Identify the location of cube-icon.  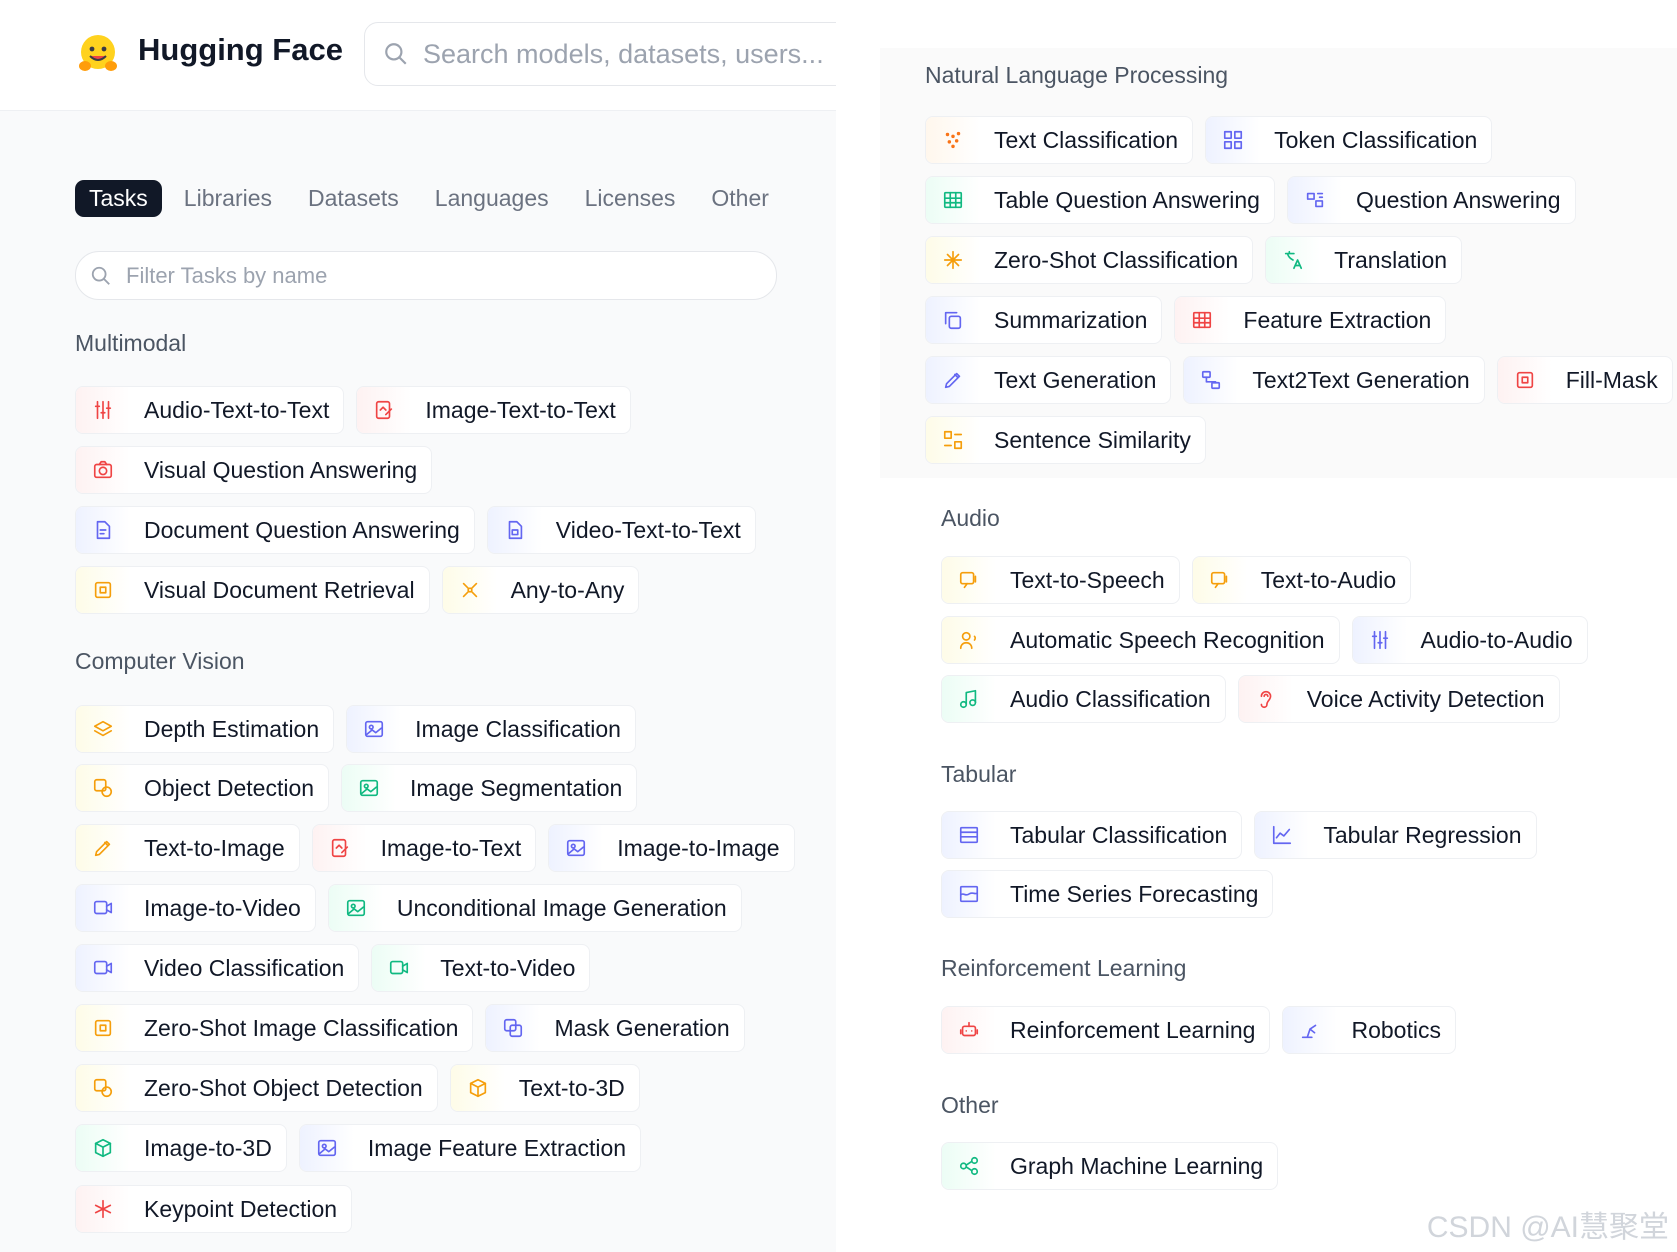
(477, 1088).